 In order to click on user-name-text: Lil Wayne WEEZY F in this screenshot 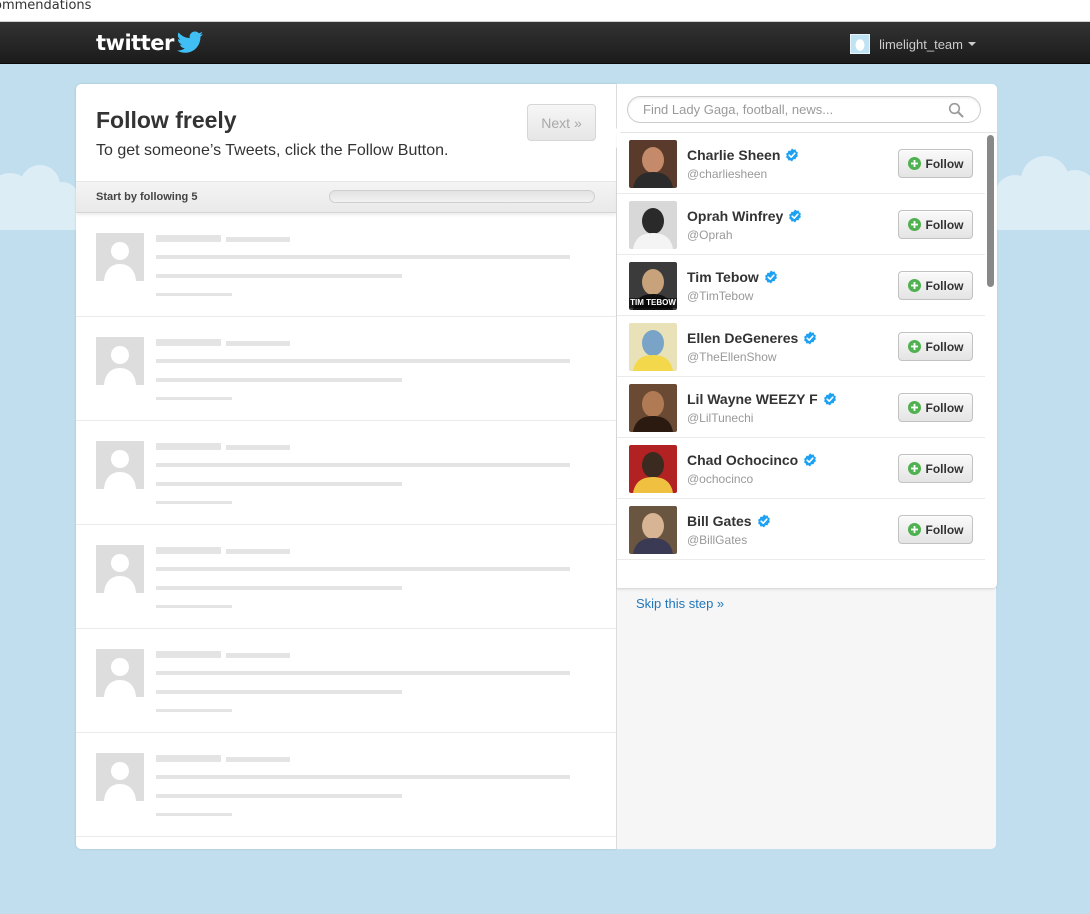, I will do `click(752, 399)`.